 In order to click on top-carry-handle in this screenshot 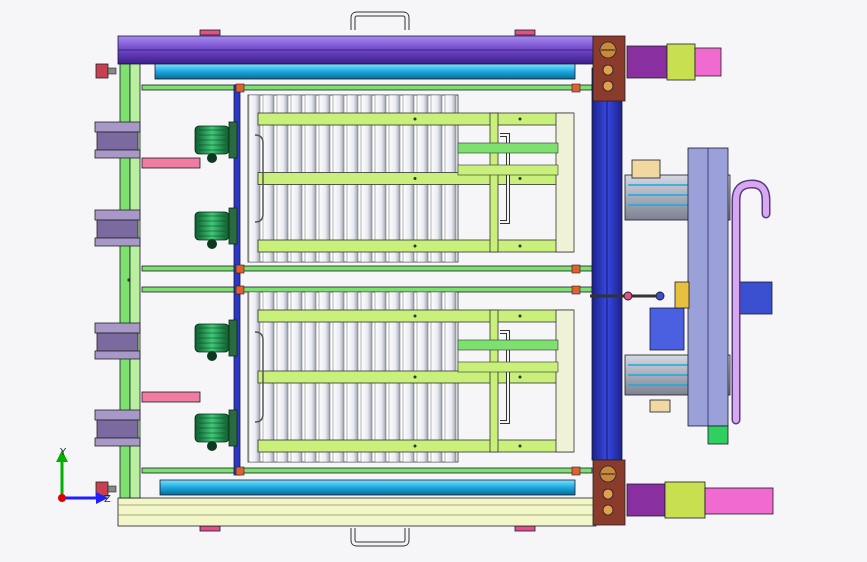, I will do `click(380, 20)`.